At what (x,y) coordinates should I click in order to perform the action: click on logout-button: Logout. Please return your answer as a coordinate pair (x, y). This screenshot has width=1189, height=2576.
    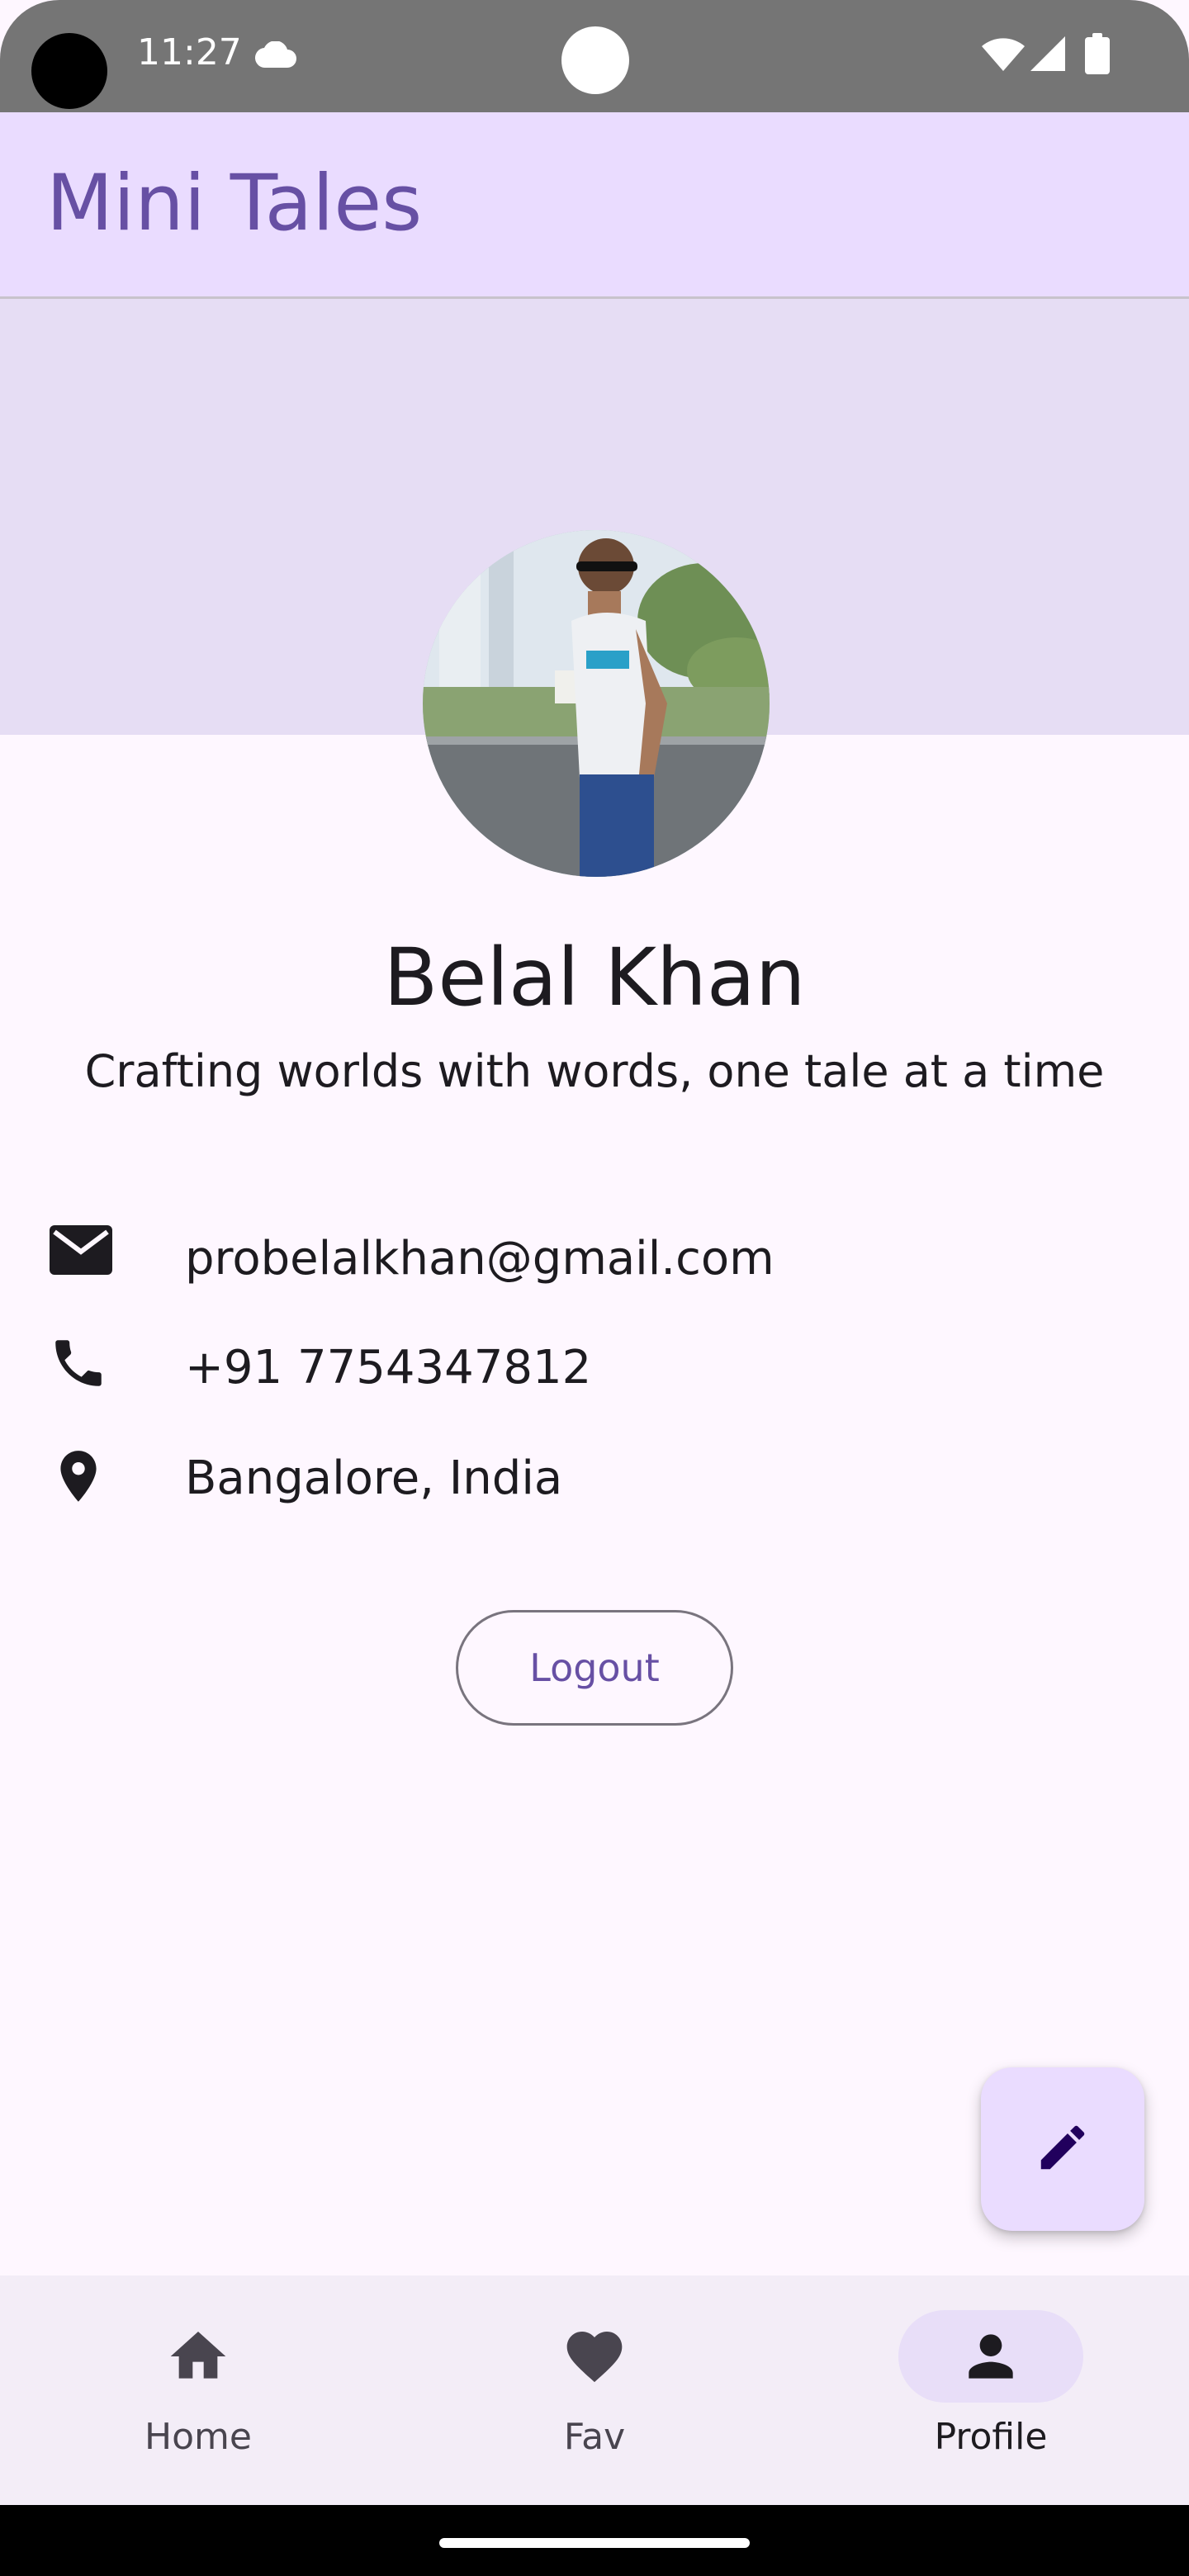
    Looking at the image, I should click on (594, 1668).